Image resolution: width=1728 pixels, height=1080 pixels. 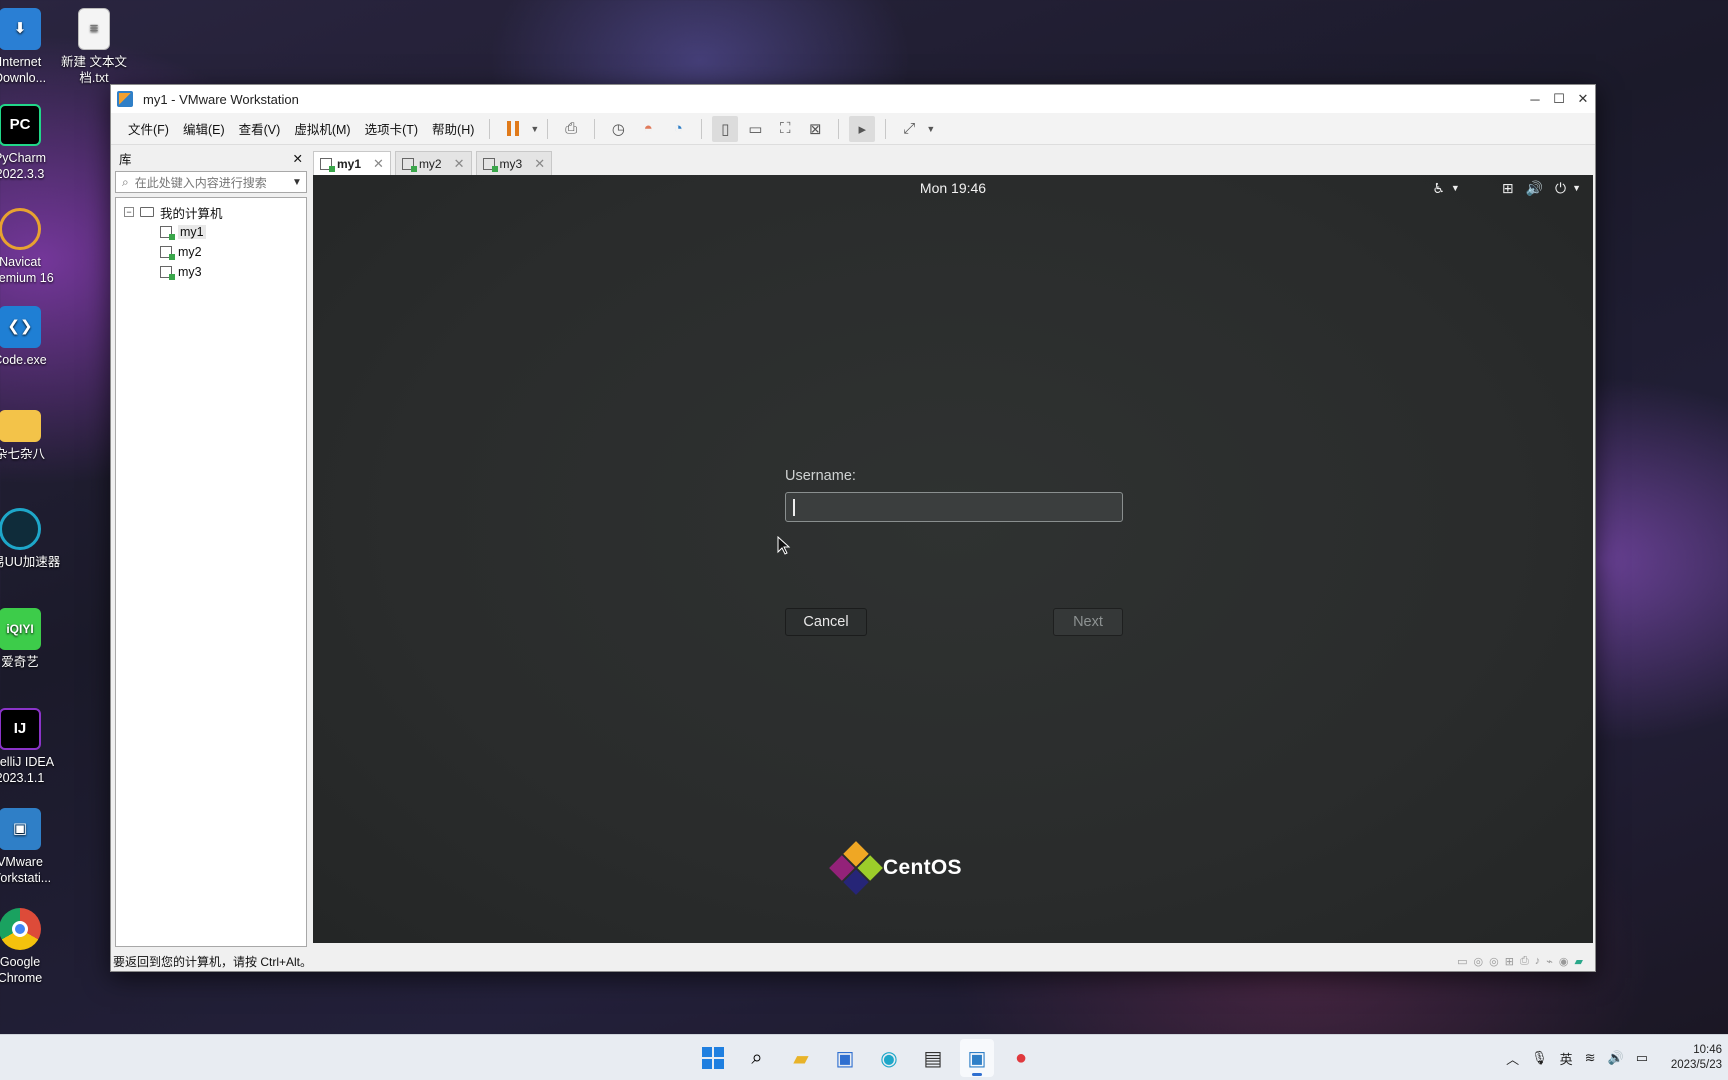 What do you see at coordinates (1524, 961) in the screenshot?
I see `printer-icon: ⎙` at bounding box center [1524, 961].